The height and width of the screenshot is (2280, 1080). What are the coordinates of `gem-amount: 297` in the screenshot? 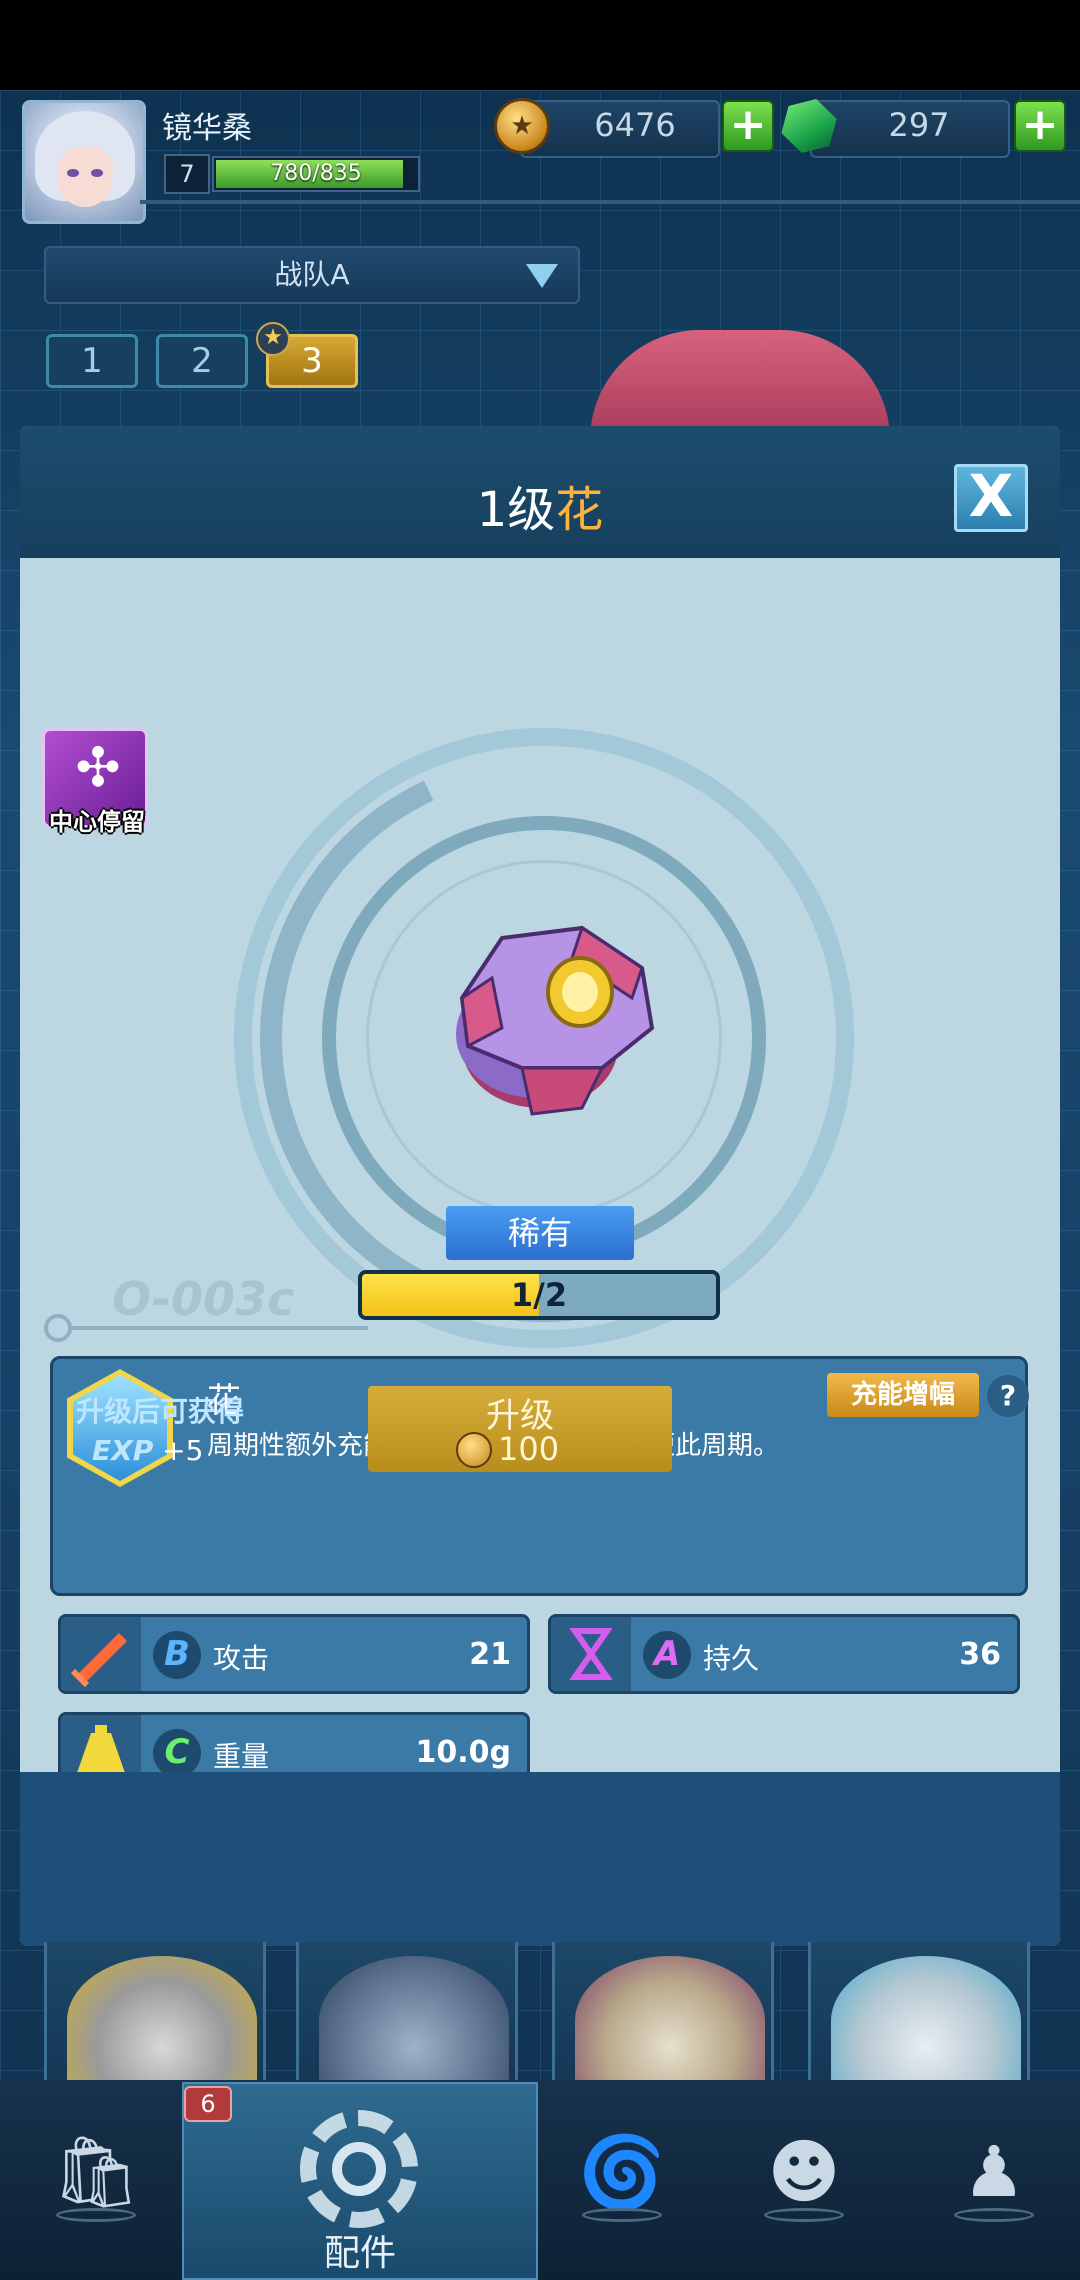 It's located at (919, 125).